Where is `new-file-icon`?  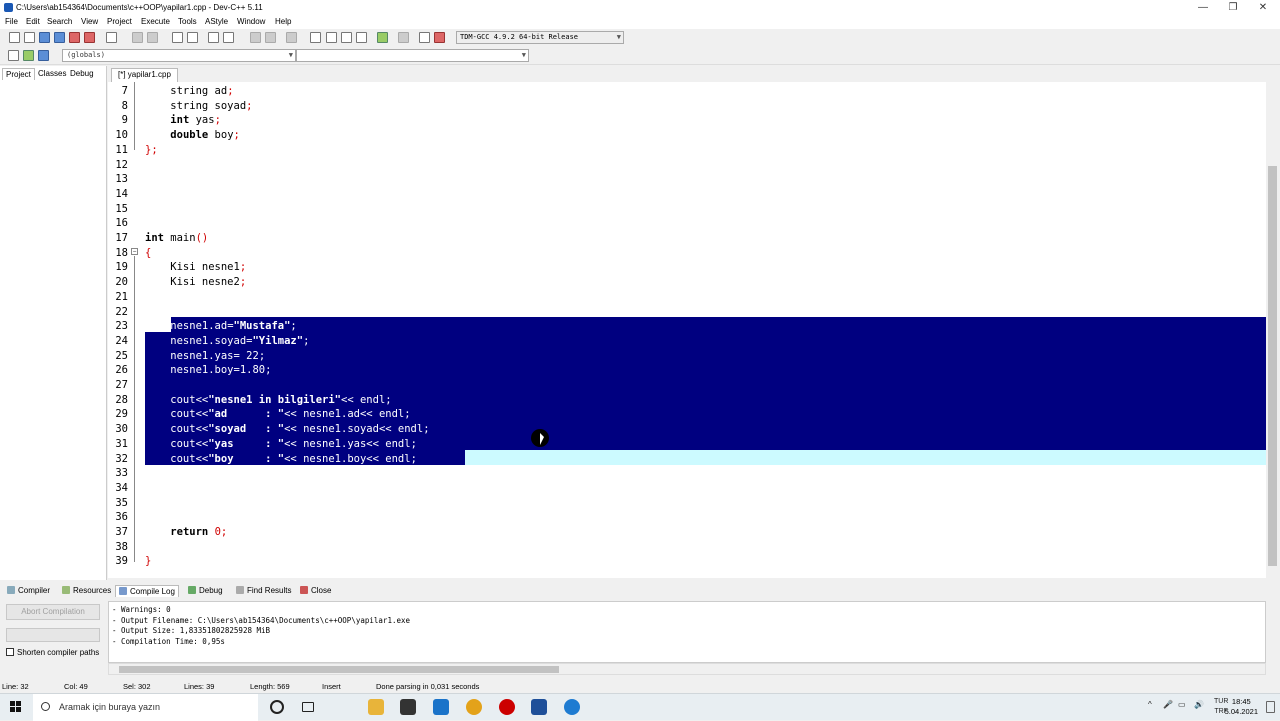
new-file-icon is located at coordinates (14, 37).